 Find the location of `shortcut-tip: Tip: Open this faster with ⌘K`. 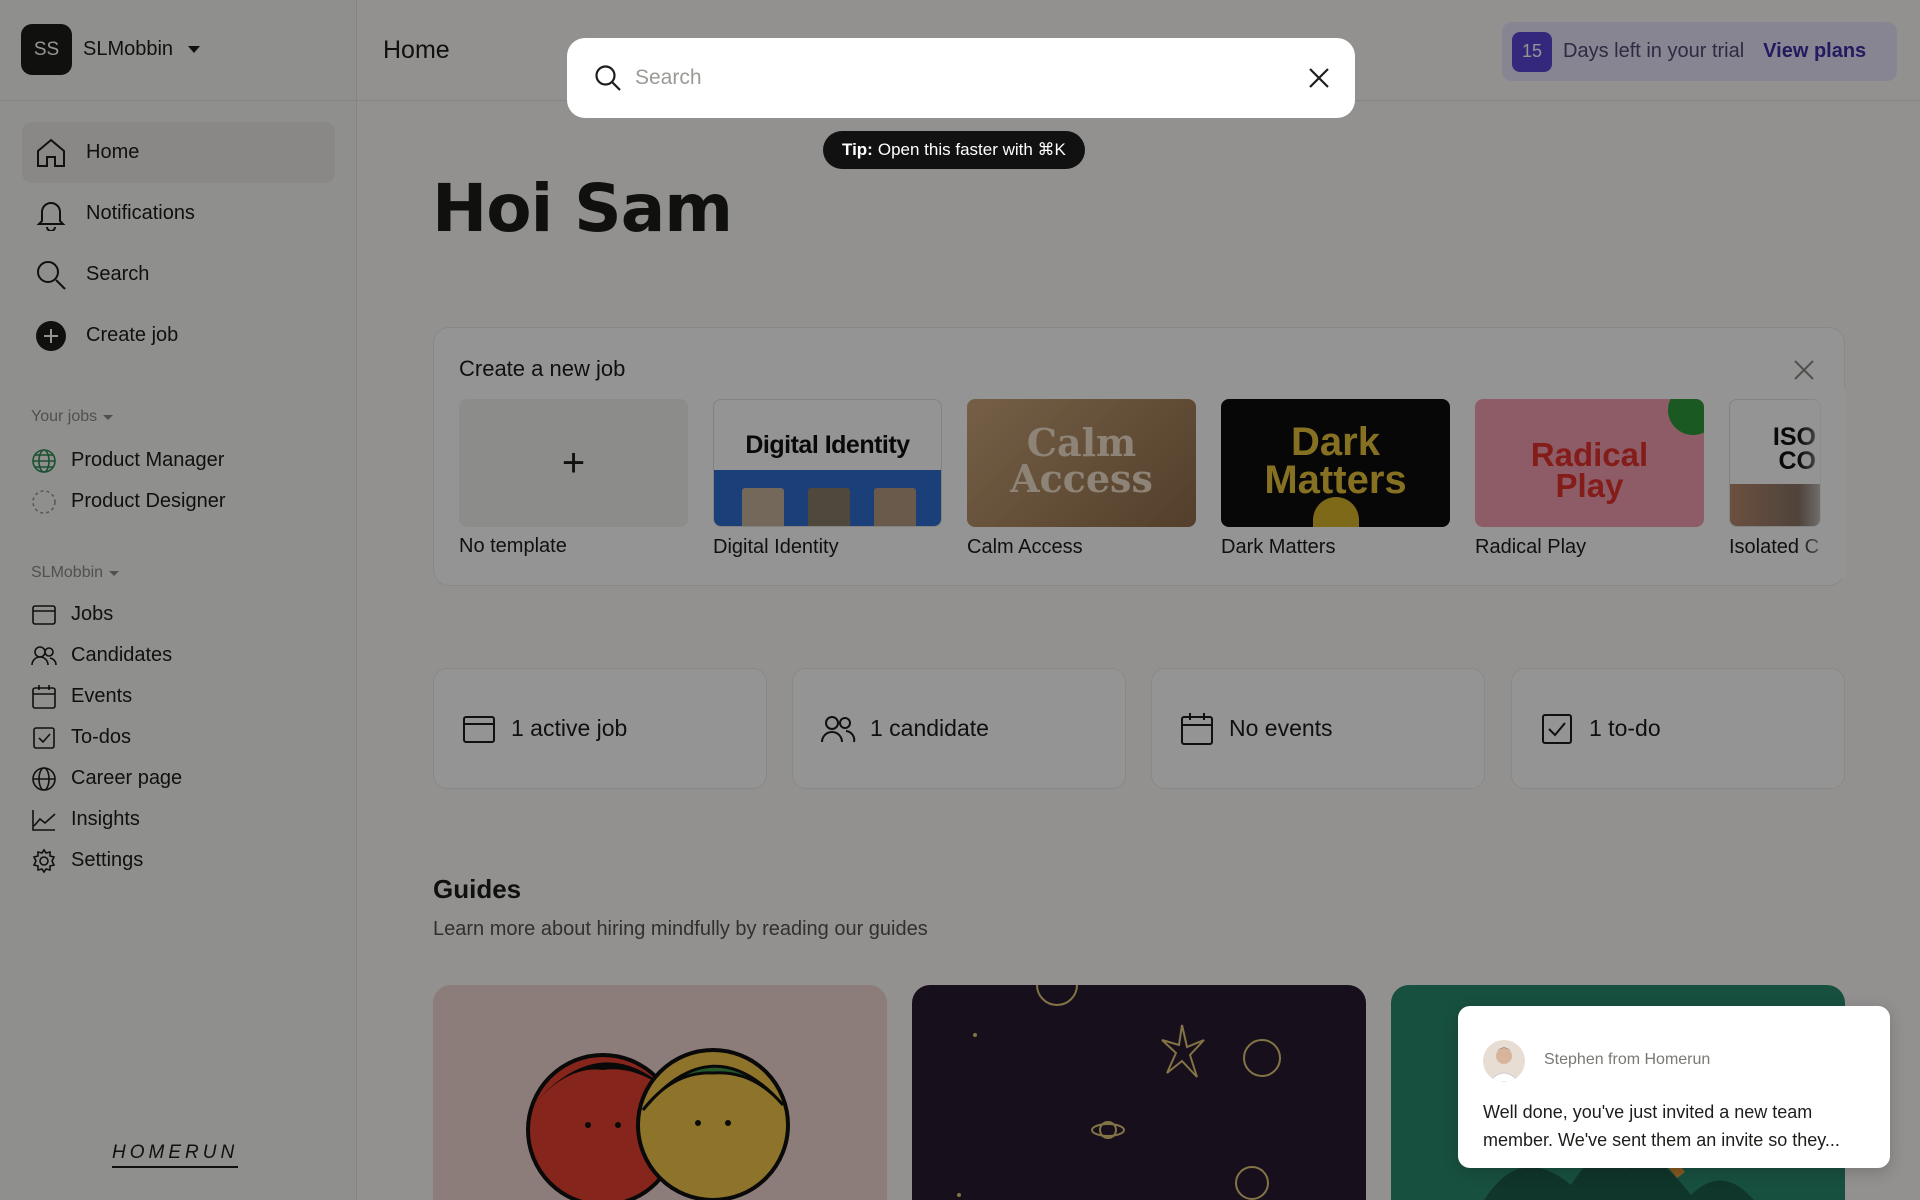

shortcut-tip: Tip: Open this faster with ⌘K is located at coordinates (954, 150).